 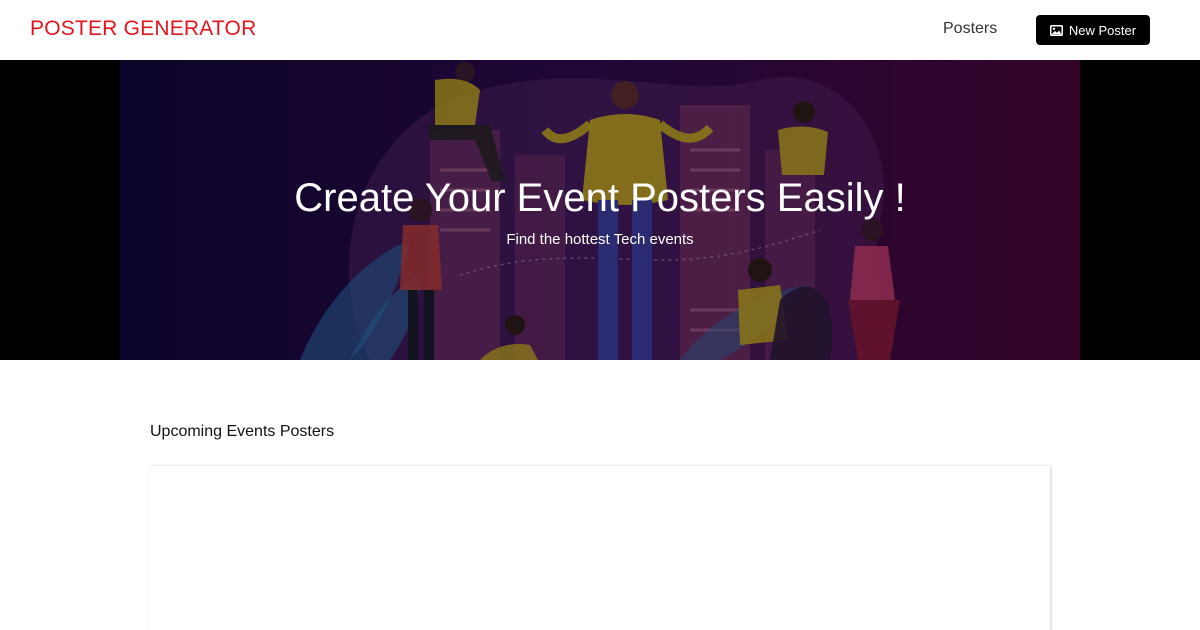 What do you see at coordinates (1056, 30) in the screenshot?
I see `image-icon` at bounding box center [1056, 30].